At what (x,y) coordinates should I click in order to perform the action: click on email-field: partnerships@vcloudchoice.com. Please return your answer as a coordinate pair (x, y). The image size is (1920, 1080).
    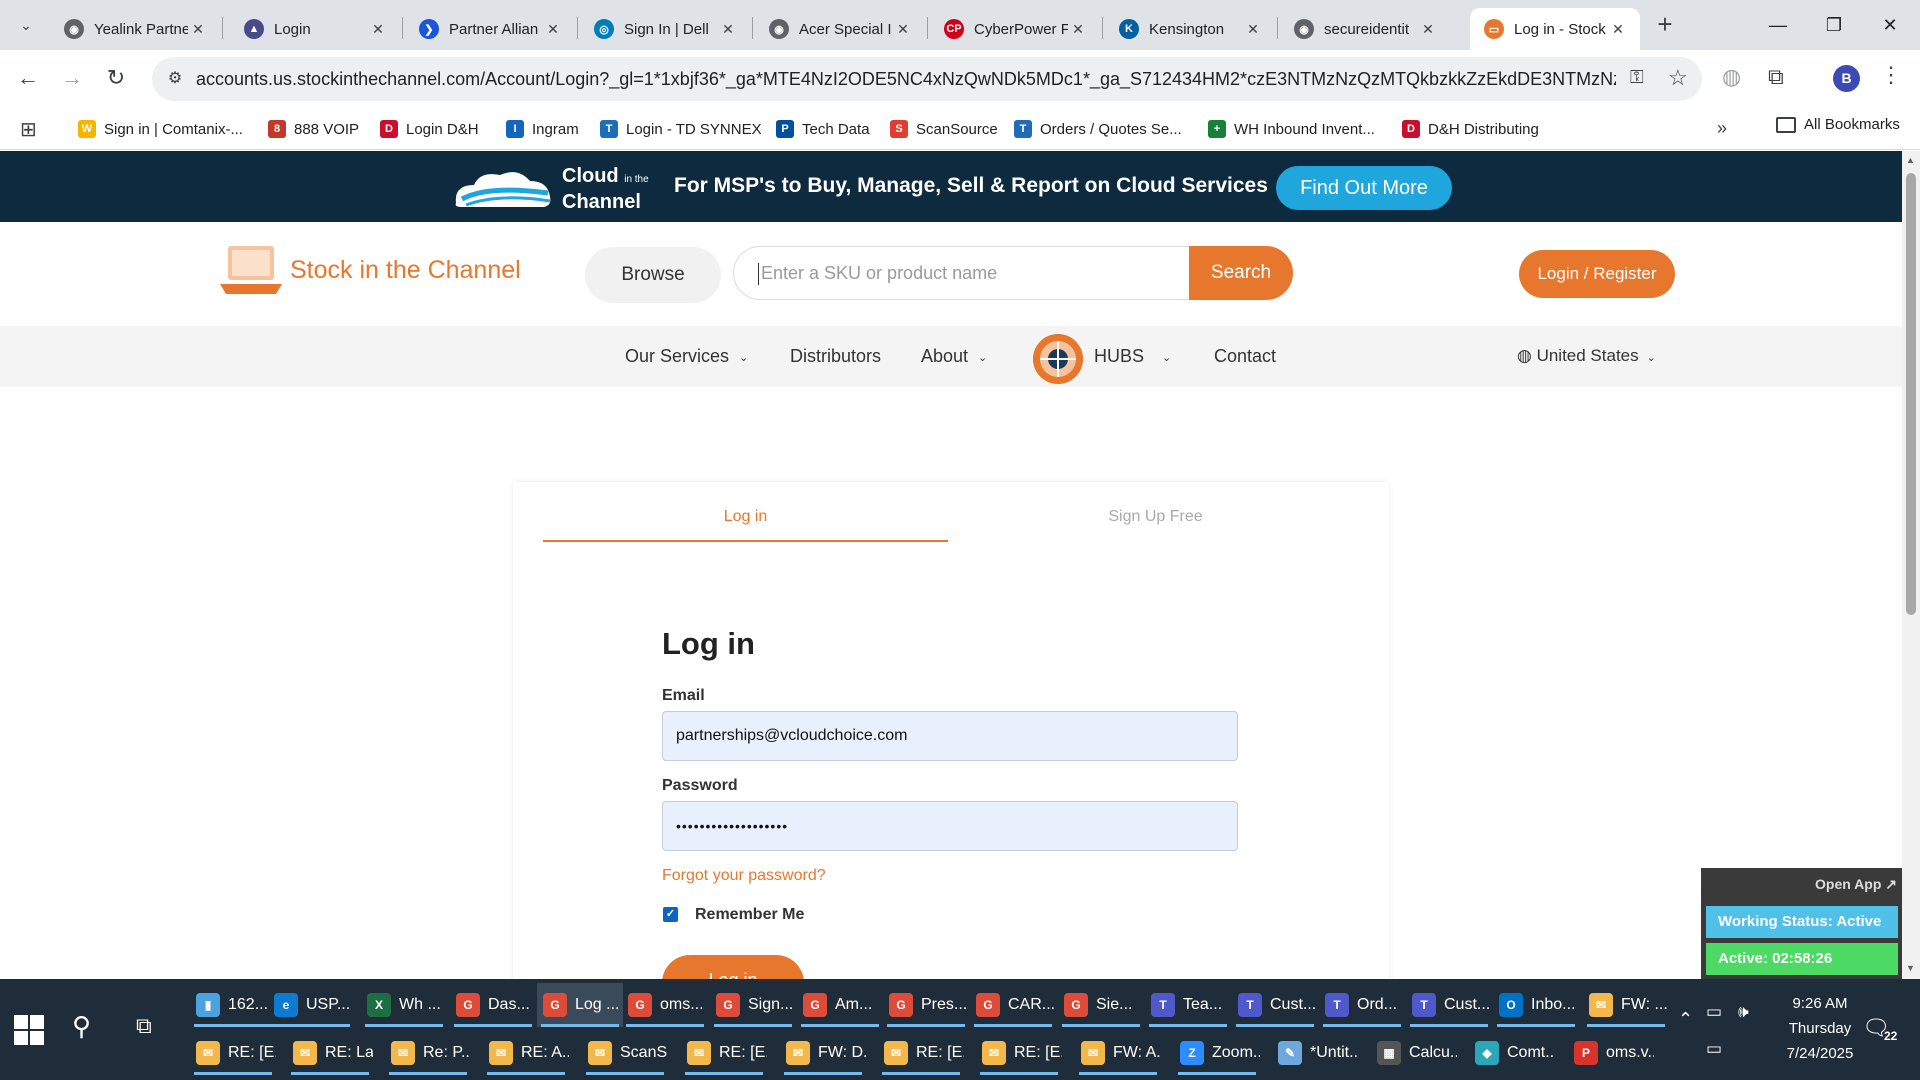
    Looking at the image, I should click on (950, 736).